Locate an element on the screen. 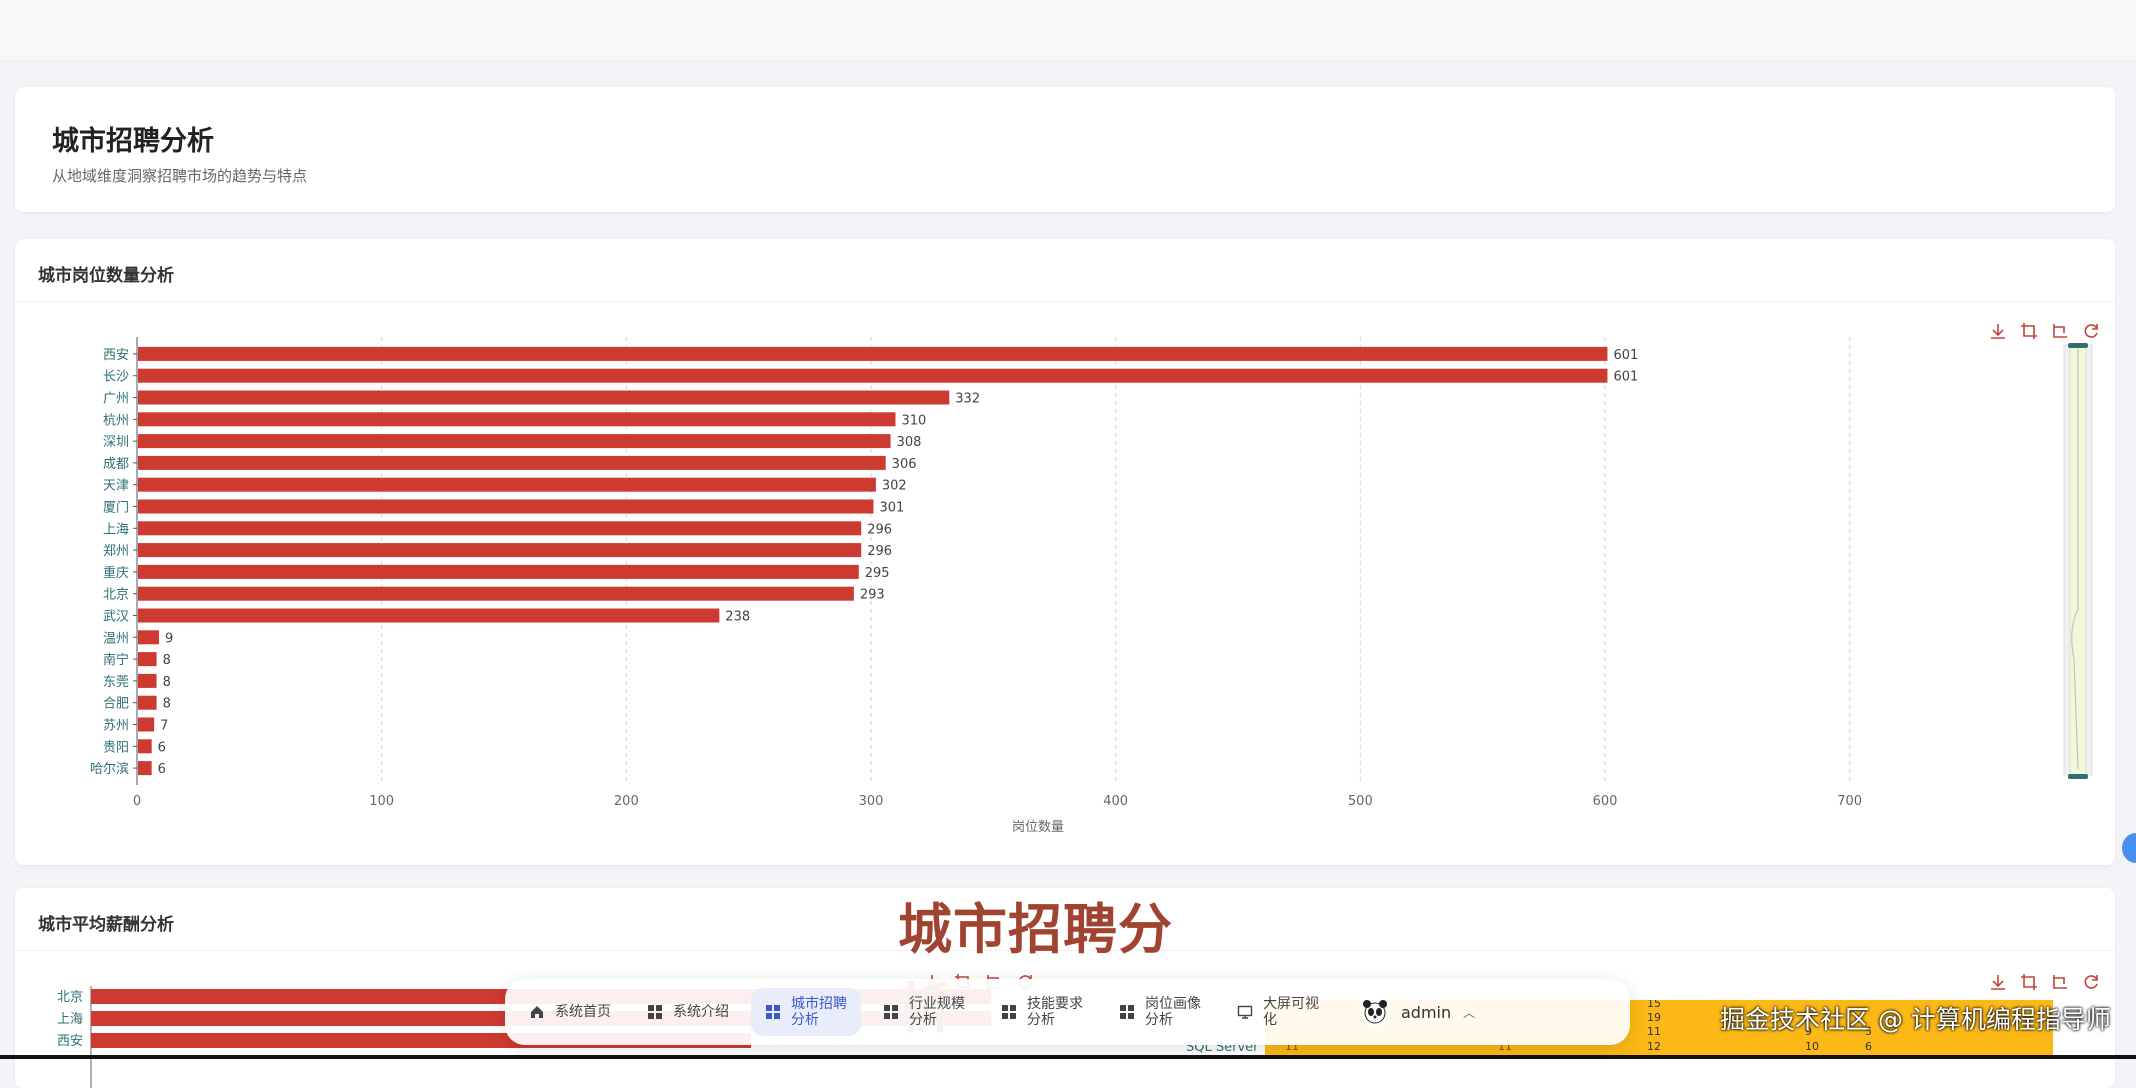  page-subtitle: 从地域维度洞察招聘市场的趋势与特点 is located at coordinates (180, 176).